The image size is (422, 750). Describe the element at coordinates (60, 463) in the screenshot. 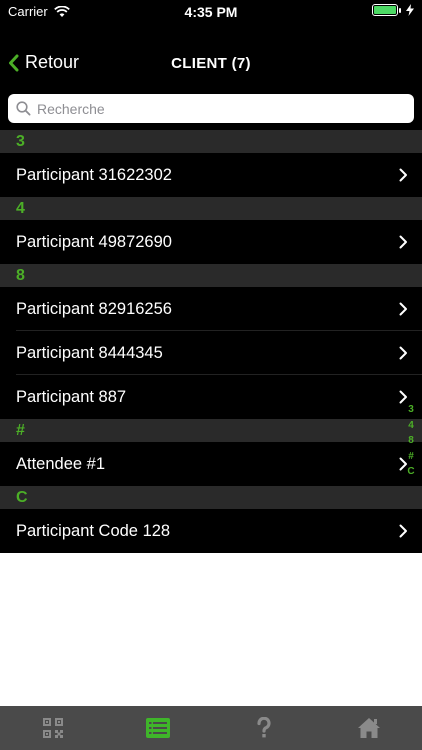

I see `list-item-label: Attendee #1` at that location.